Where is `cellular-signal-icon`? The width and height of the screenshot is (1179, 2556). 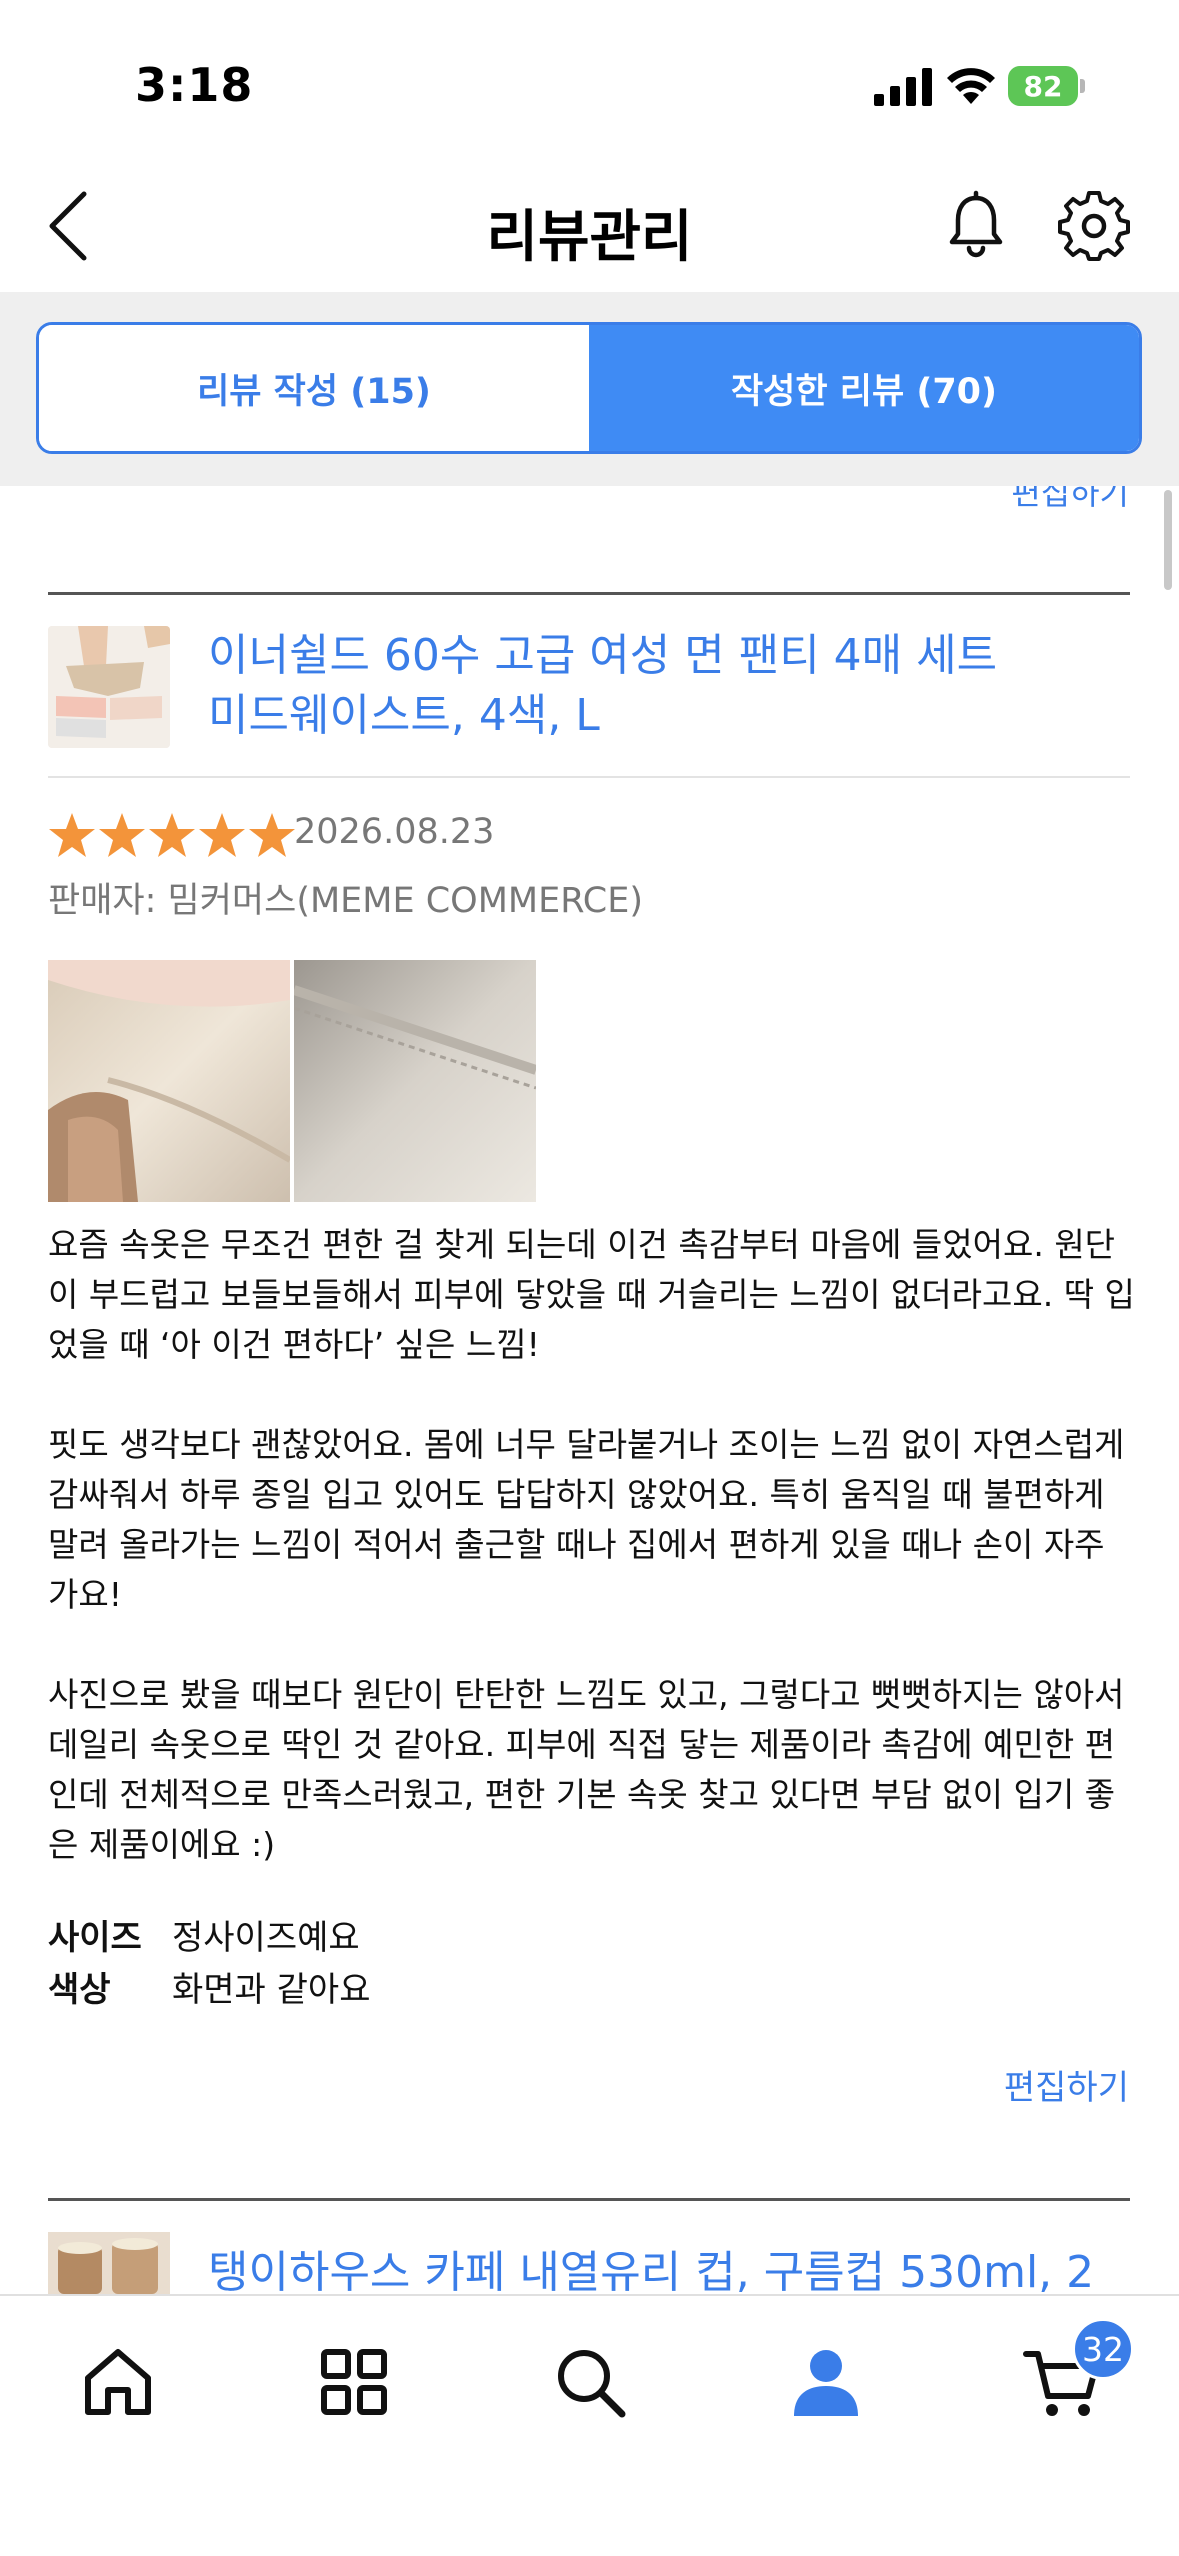
cellular-signal-icon is located at coordinates (903, 87).